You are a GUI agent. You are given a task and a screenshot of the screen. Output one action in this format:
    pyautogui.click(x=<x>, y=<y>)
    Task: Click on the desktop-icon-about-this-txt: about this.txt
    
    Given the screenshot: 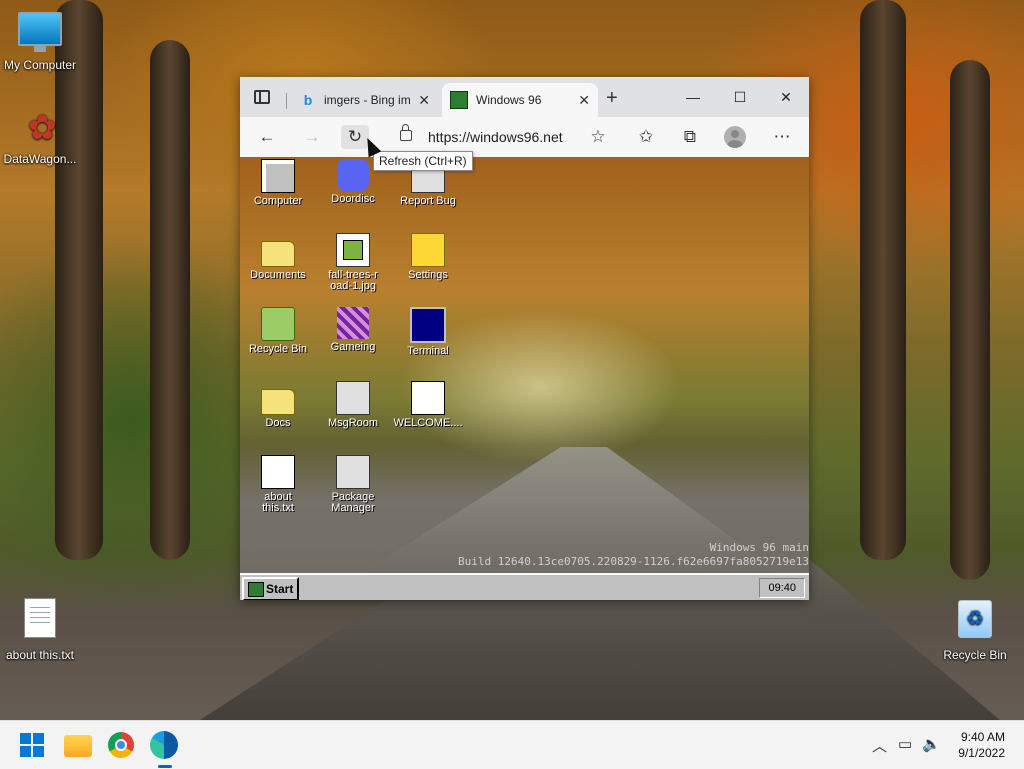 What is the action you would take?
    pyautogui.click(x=40, y=630)
    